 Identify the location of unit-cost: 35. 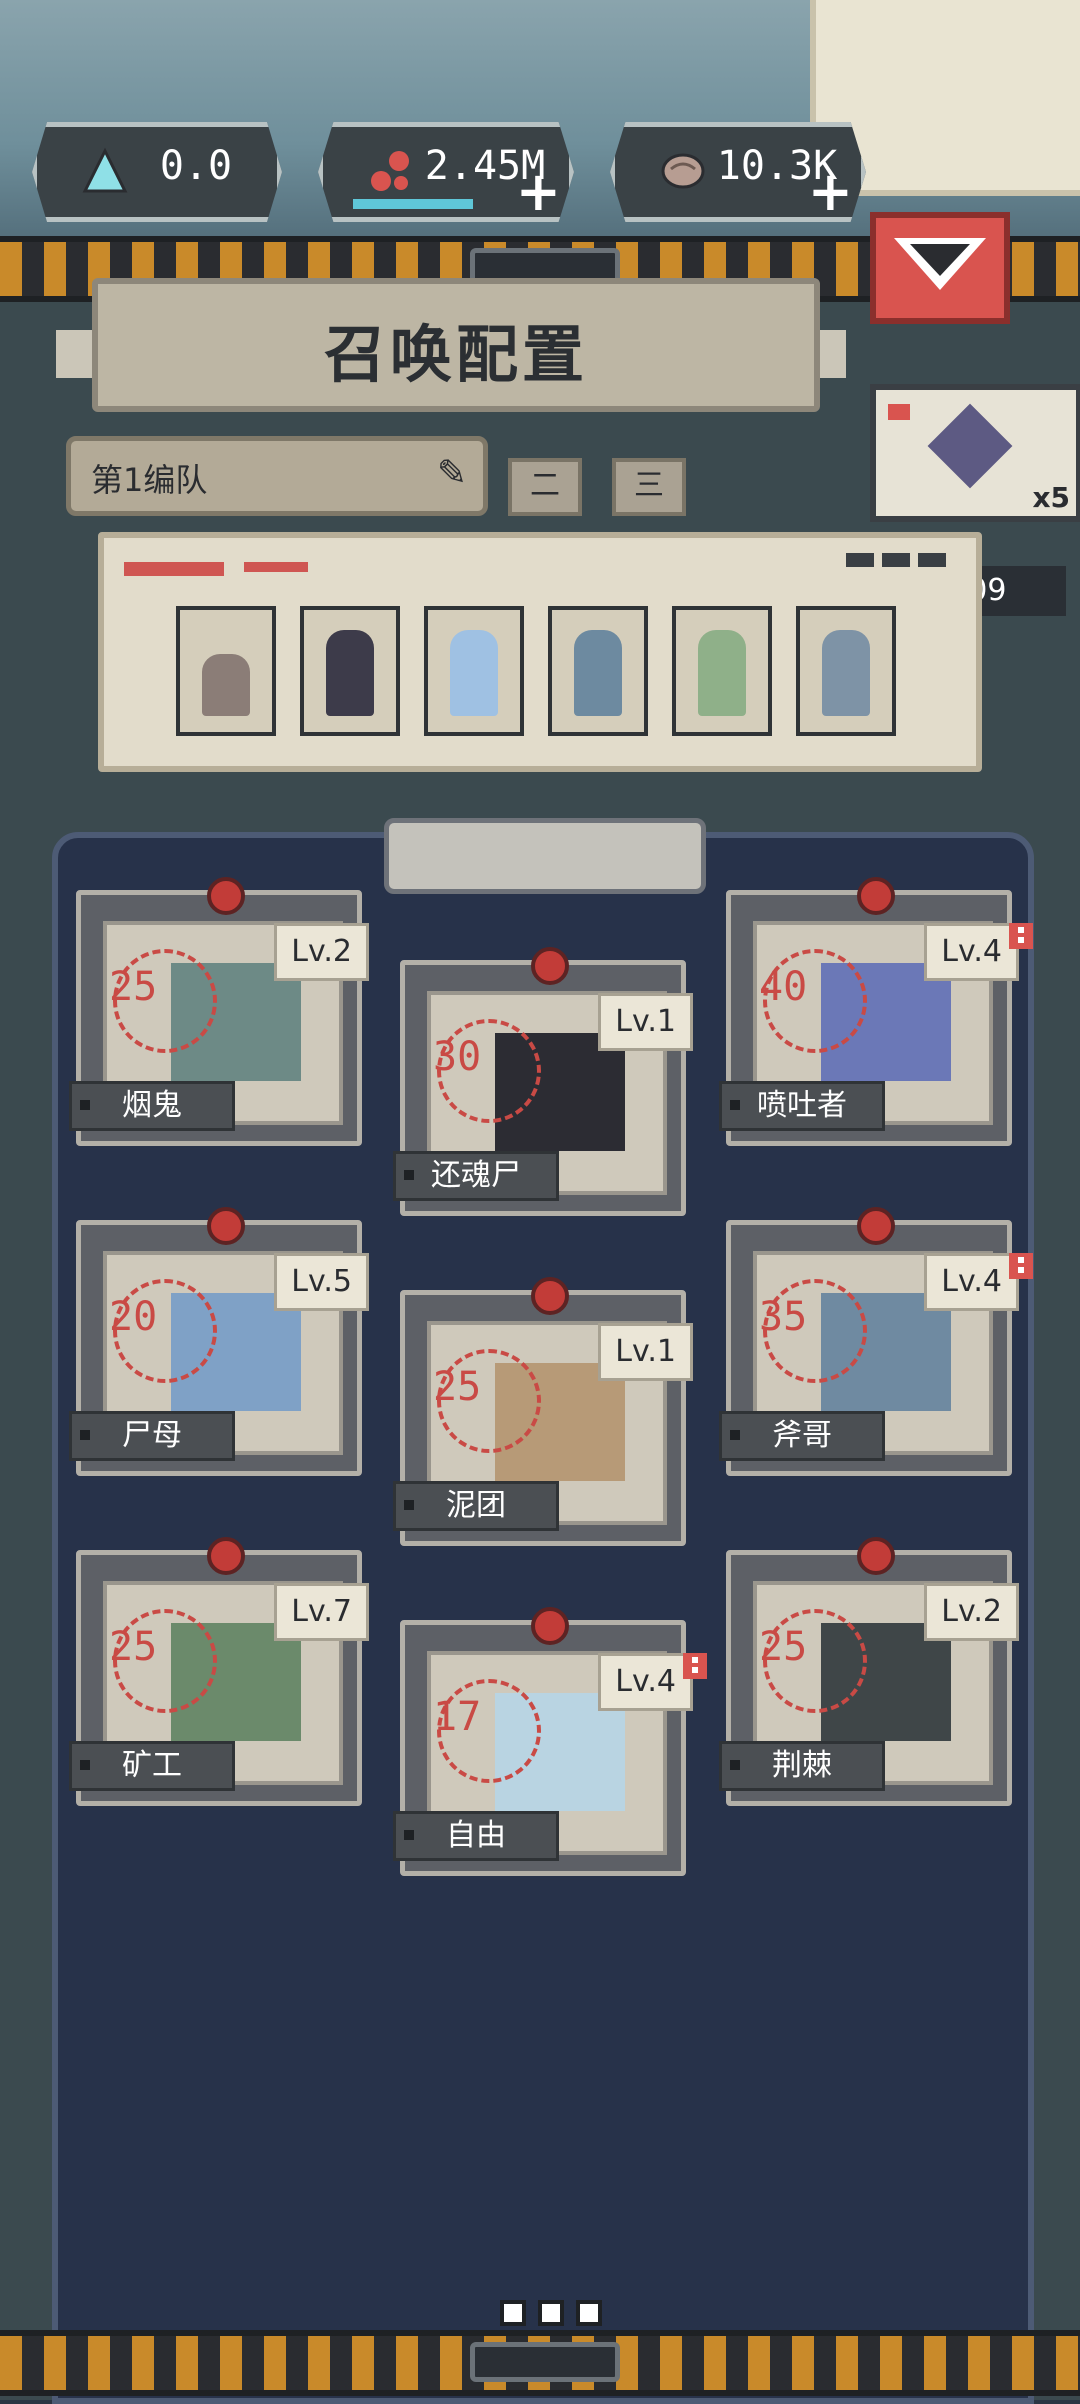
(813, 1331).